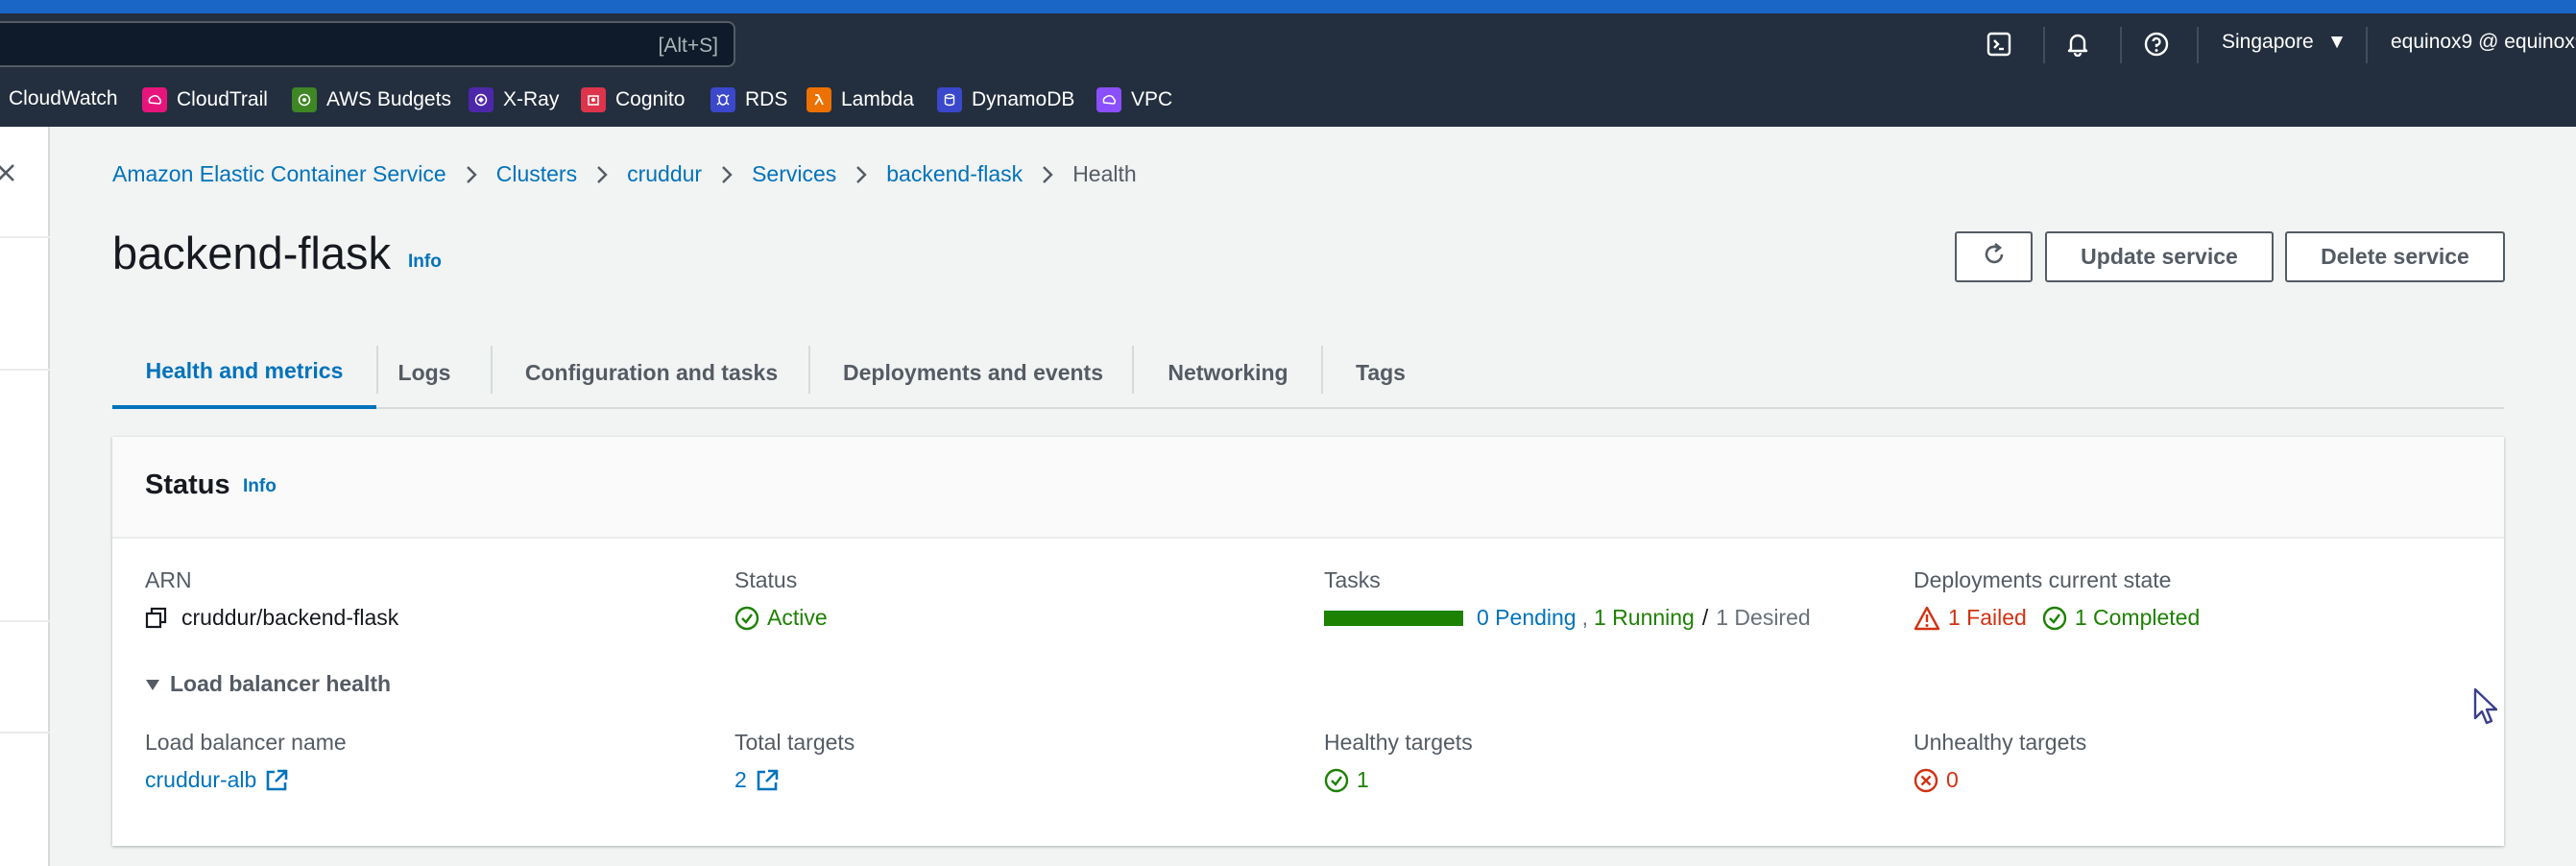 The height and width of the screenshot is (866, 2576). What do you see at coordinates (1927, 618) in the screenshot?
I see `warning-icon` at bounding box center [1927, 618].